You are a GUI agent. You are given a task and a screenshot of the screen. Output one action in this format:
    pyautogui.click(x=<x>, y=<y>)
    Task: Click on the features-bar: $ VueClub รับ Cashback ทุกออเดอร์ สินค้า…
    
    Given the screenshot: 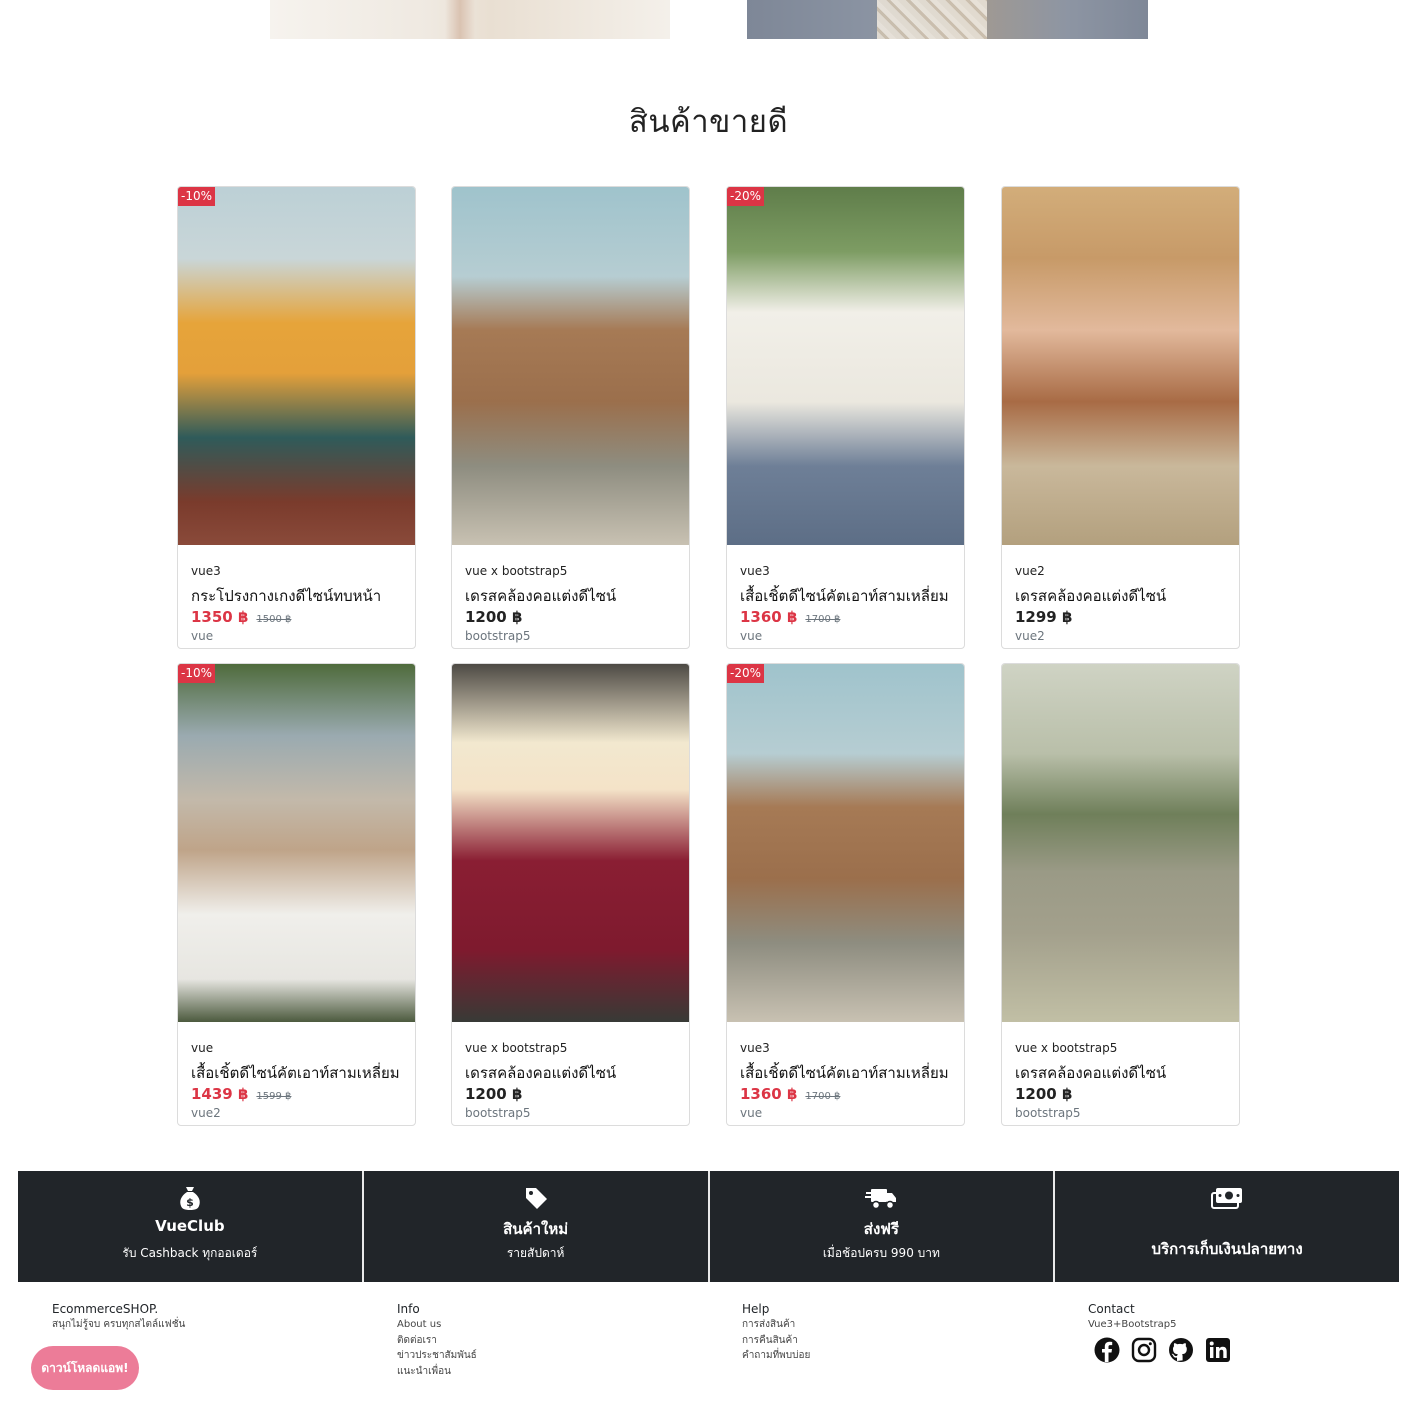 What is the action you would take?
    pyautogui.click(x=708, y=1226)
    